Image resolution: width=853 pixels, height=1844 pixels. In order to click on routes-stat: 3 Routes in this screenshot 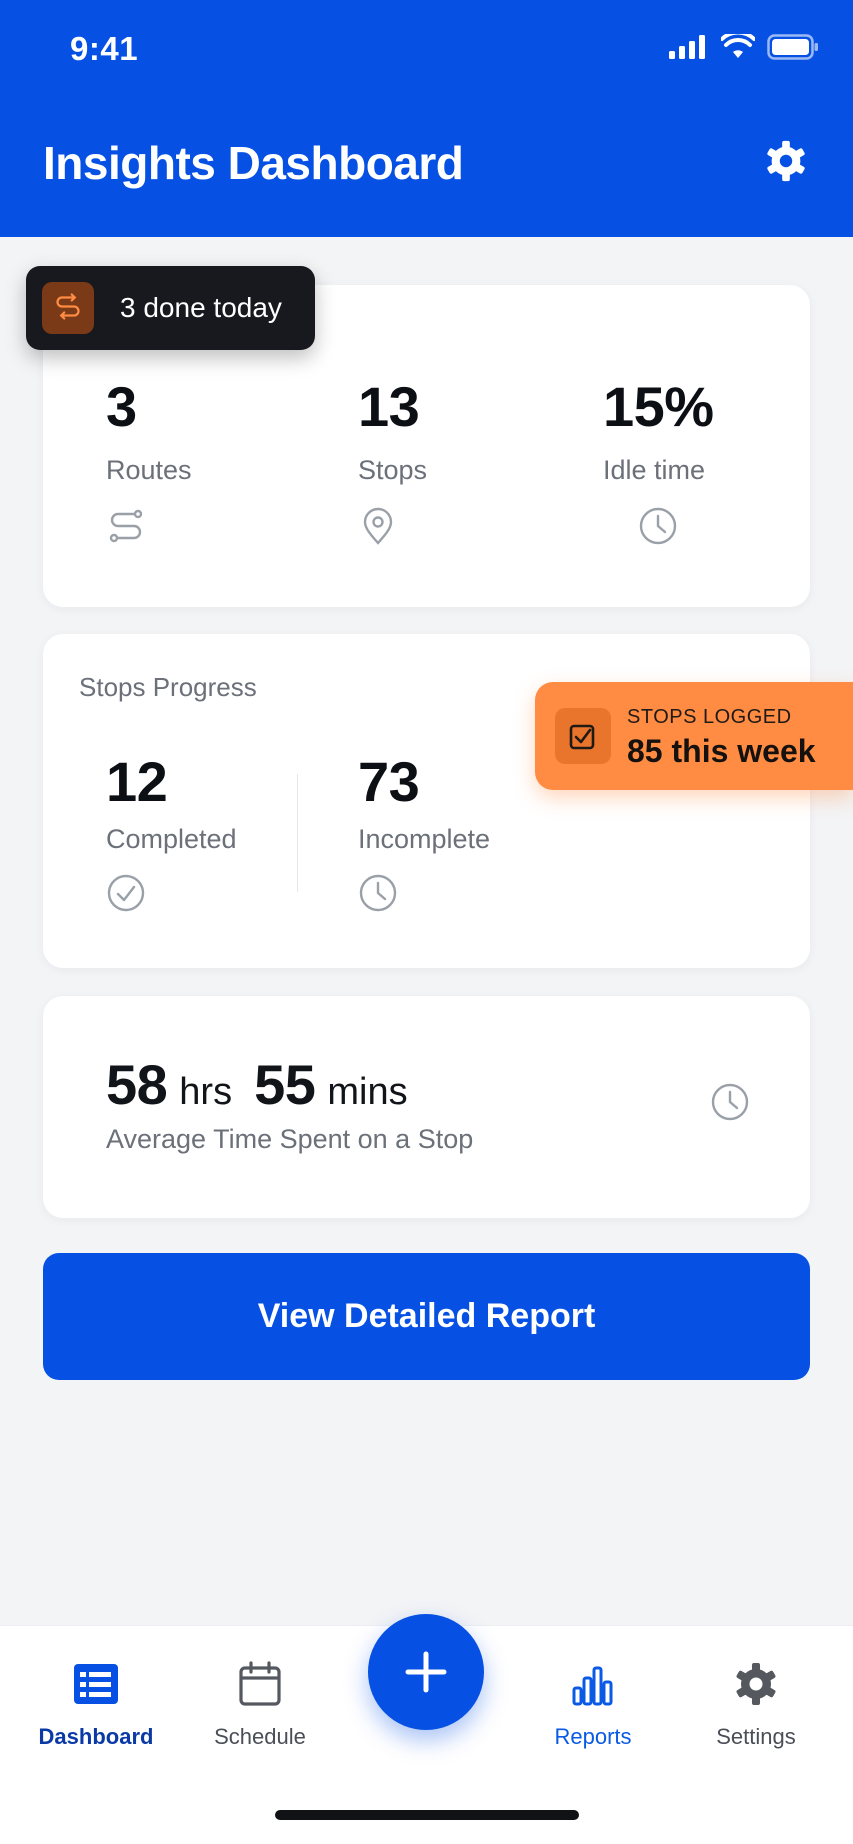, I will do `click(149, 465)`.